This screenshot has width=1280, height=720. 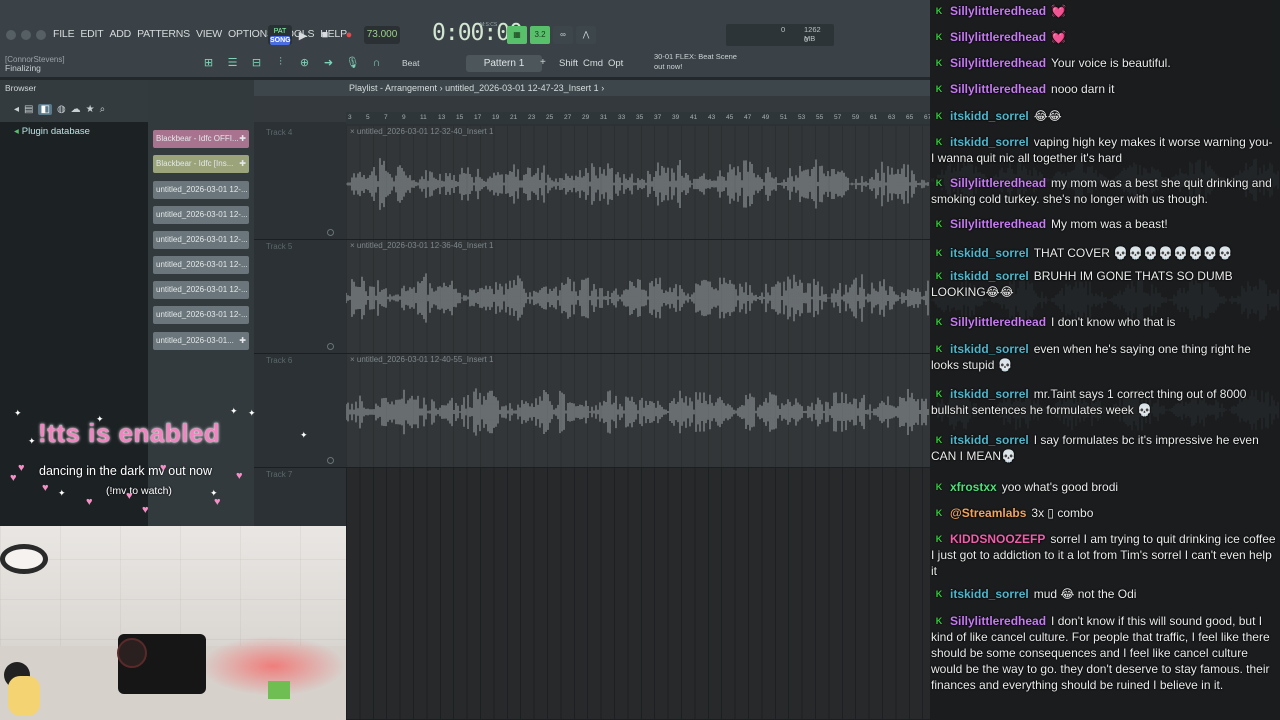 What do you see at coordinates (28, 109) in the screenshot?
I see `file-icon: ▤` at bounding box center [28, 109].